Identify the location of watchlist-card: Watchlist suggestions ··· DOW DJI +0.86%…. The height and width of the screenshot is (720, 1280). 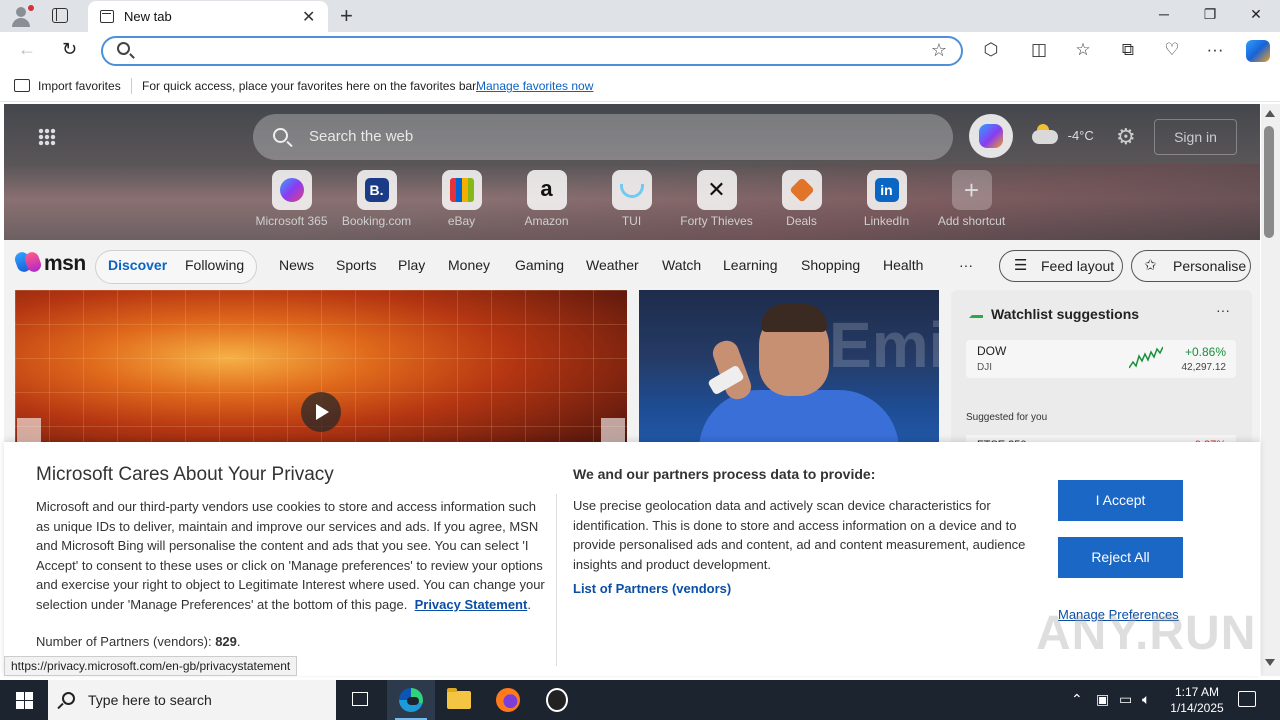
(1101, 375).